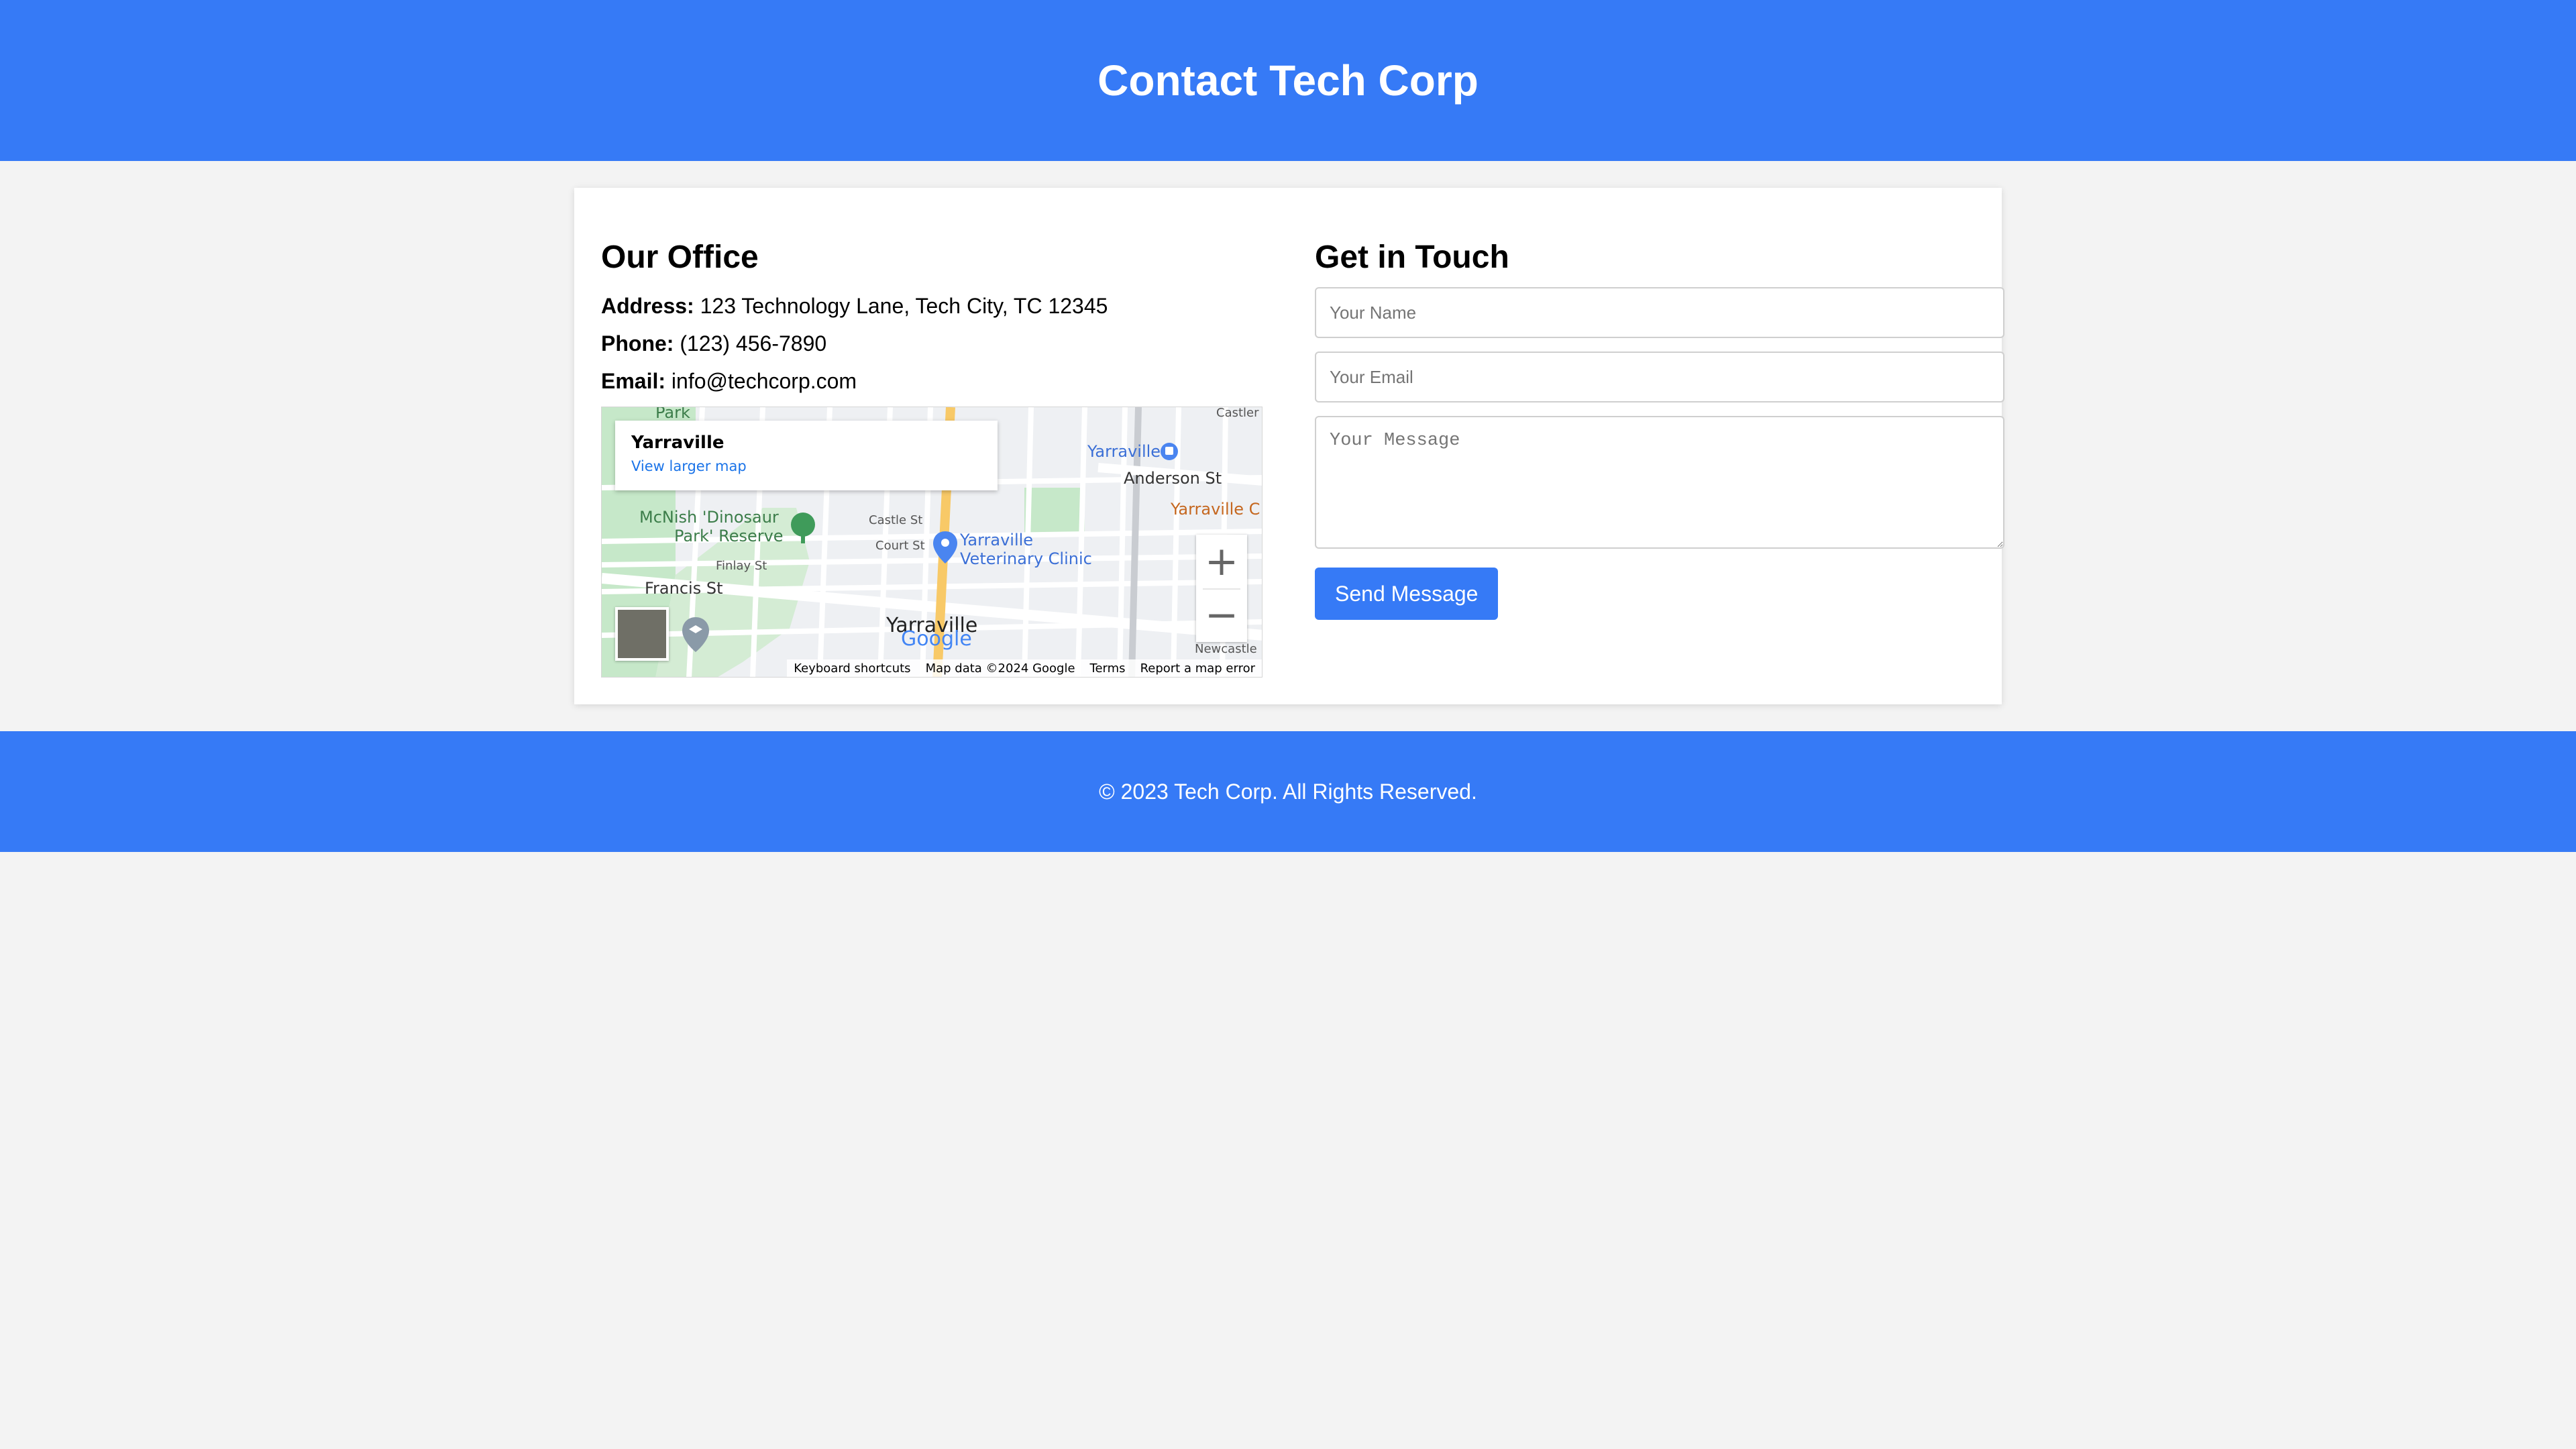 This screenshot has height=1449, width=2576. I want to click on address-value: 123 Technology Lane, Tech City, TC 12345, so click(904, 306).